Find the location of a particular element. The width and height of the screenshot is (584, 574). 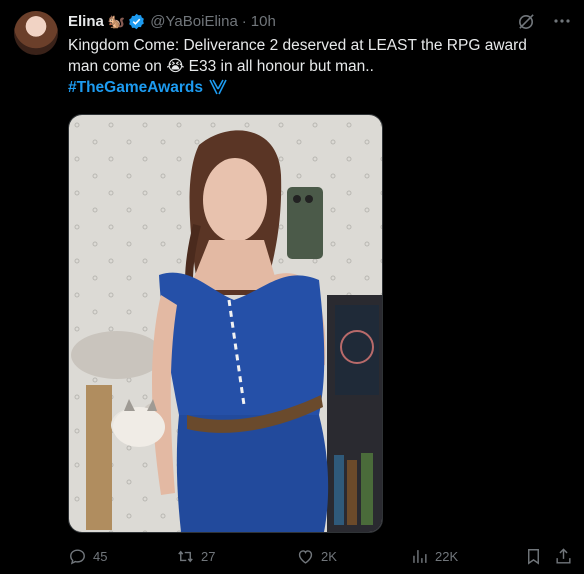

game-awards-icon is located at coordinates (218, 87).